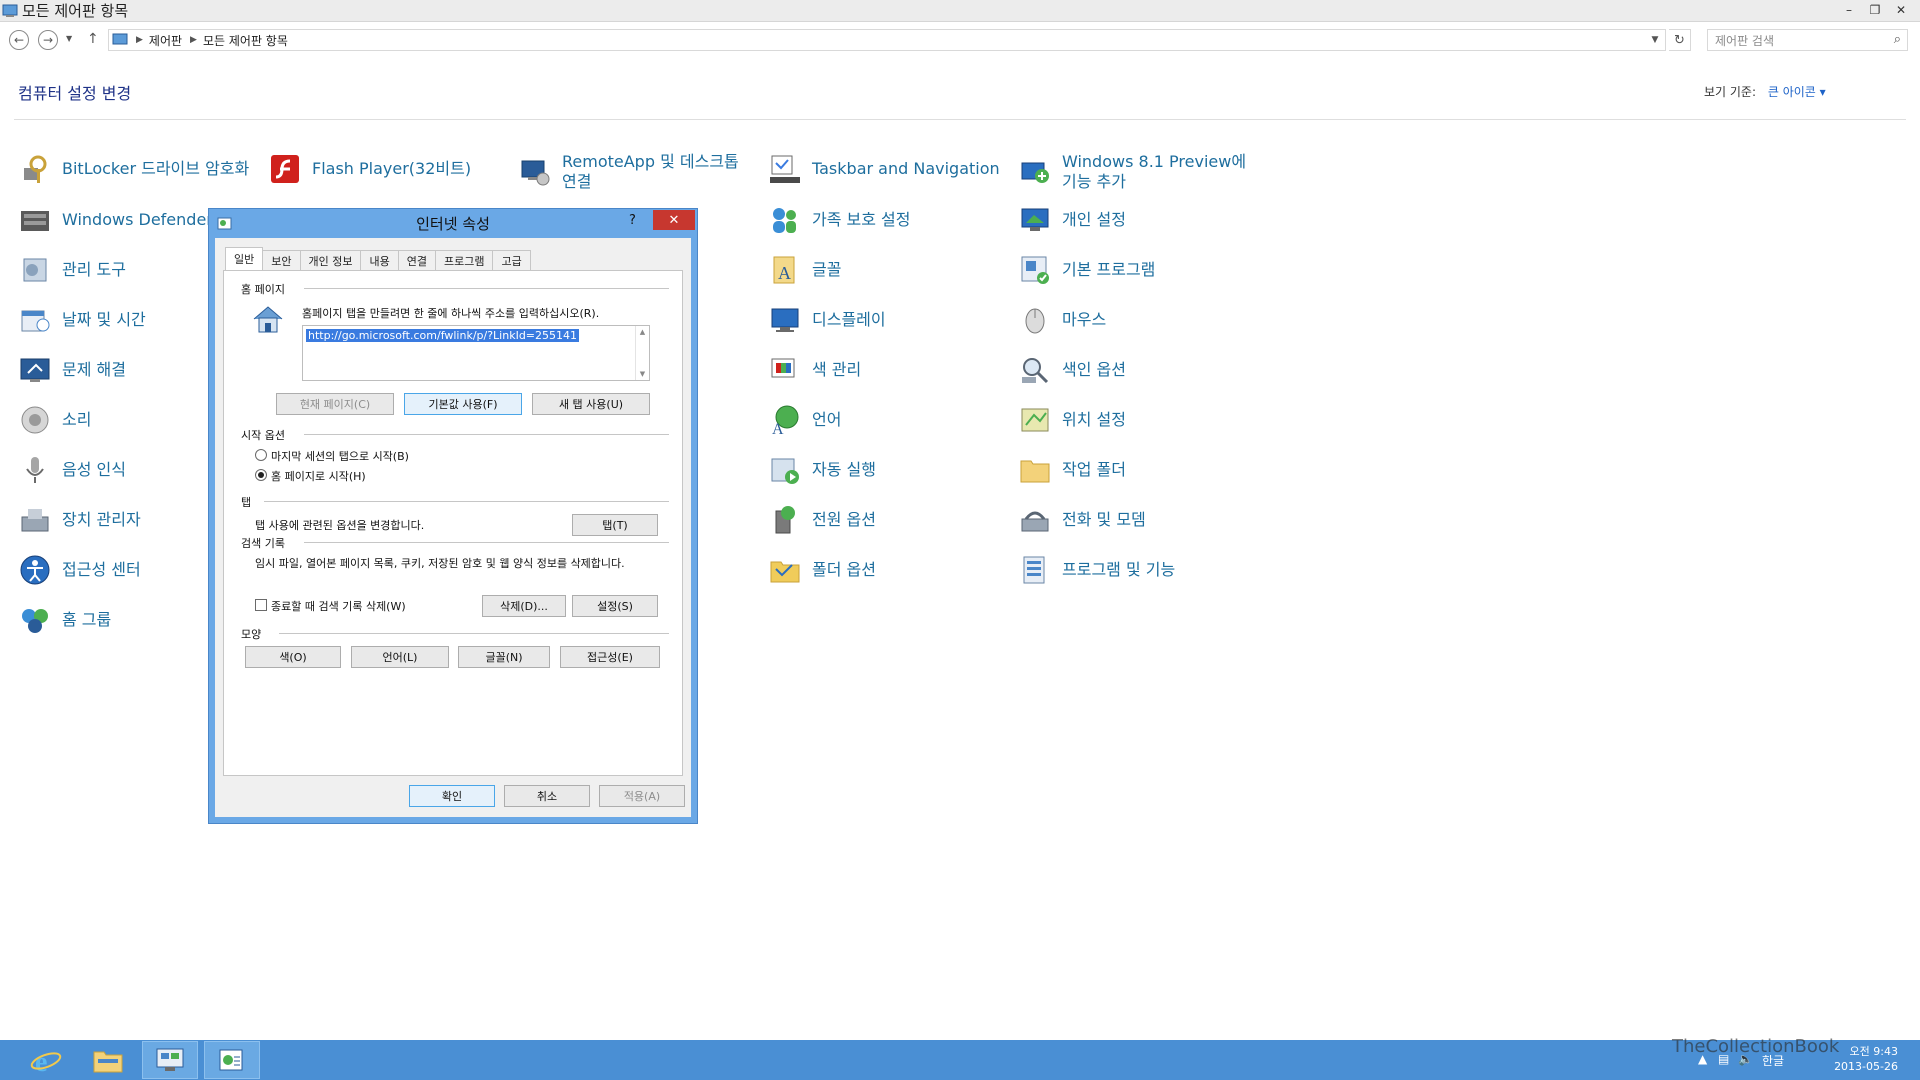 This screenshot has width=1920, height=1080. What do you see at coordinates (849, 319) in the screenshot?
I see `cp-item-label: 디스플레이` at bounding box center [849, 319].